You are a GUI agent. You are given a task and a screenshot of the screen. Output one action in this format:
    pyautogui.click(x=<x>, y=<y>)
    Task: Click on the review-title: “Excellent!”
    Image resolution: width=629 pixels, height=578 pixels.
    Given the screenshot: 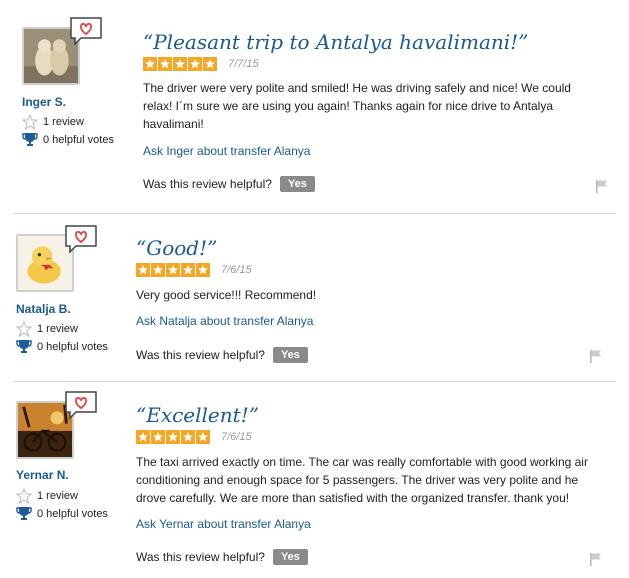 What is the action you would take?
    pyautogui.click(x=197, y=415)
    